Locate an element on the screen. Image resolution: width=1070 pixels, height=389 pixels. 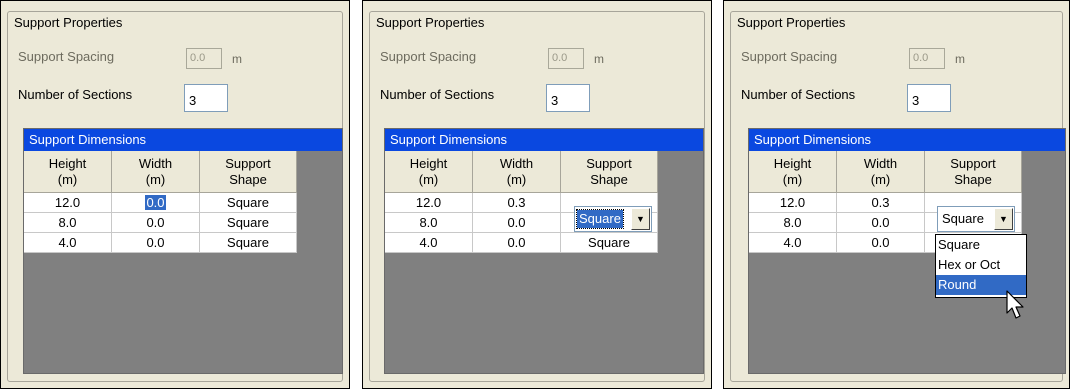
support-shape-dropdown-list: Square Hex or Oct Round is located at coordinates (981, 266).